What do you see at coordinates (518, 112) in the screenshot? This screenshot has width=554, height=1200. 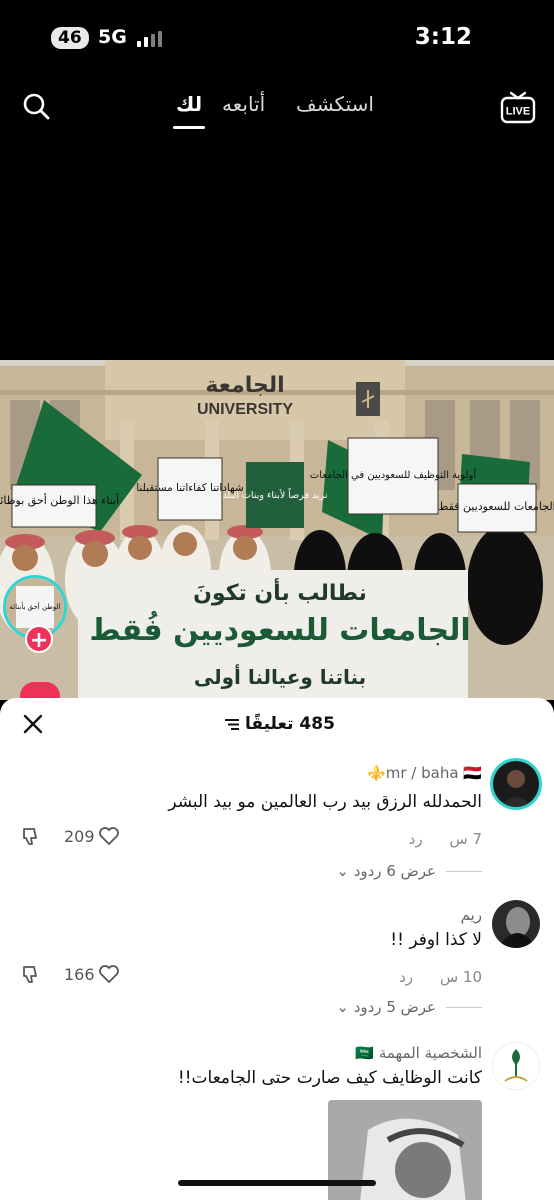 I see `live-label: LIVE` at bounding box center [518, 112].